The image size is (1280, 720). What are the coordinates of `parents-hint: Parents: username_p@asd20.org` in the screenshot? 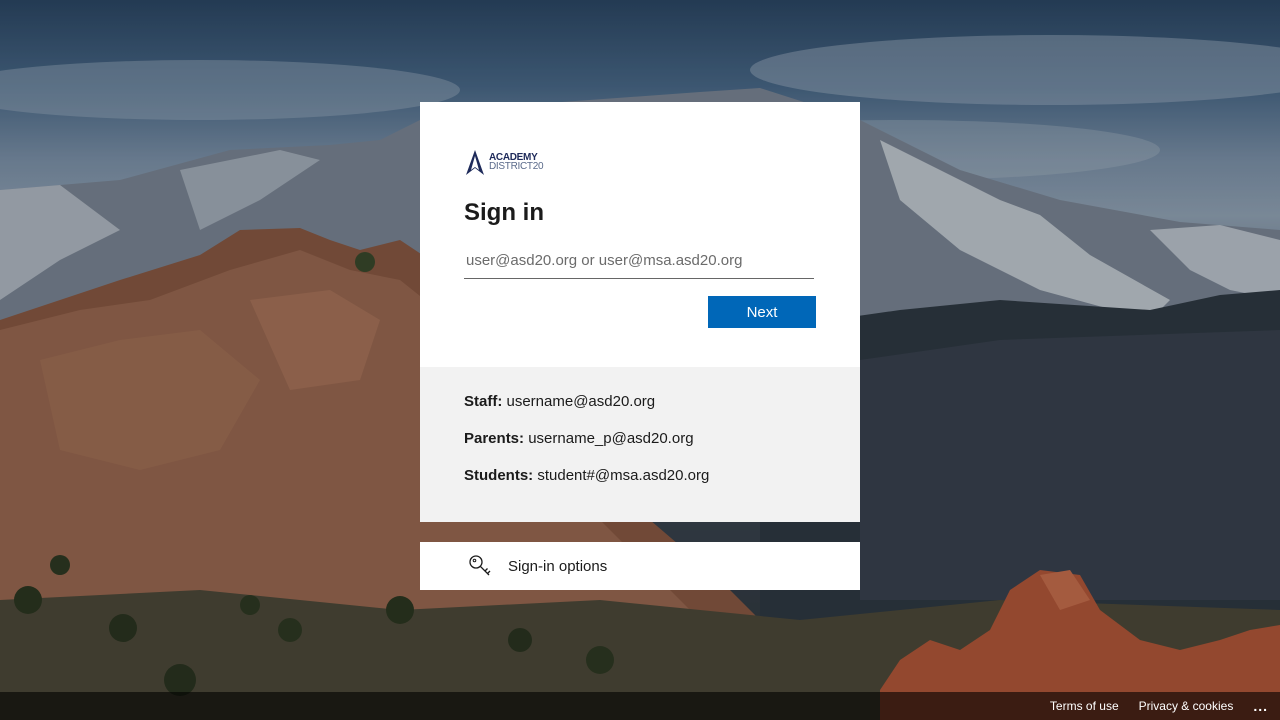 It's located at (640, 439).